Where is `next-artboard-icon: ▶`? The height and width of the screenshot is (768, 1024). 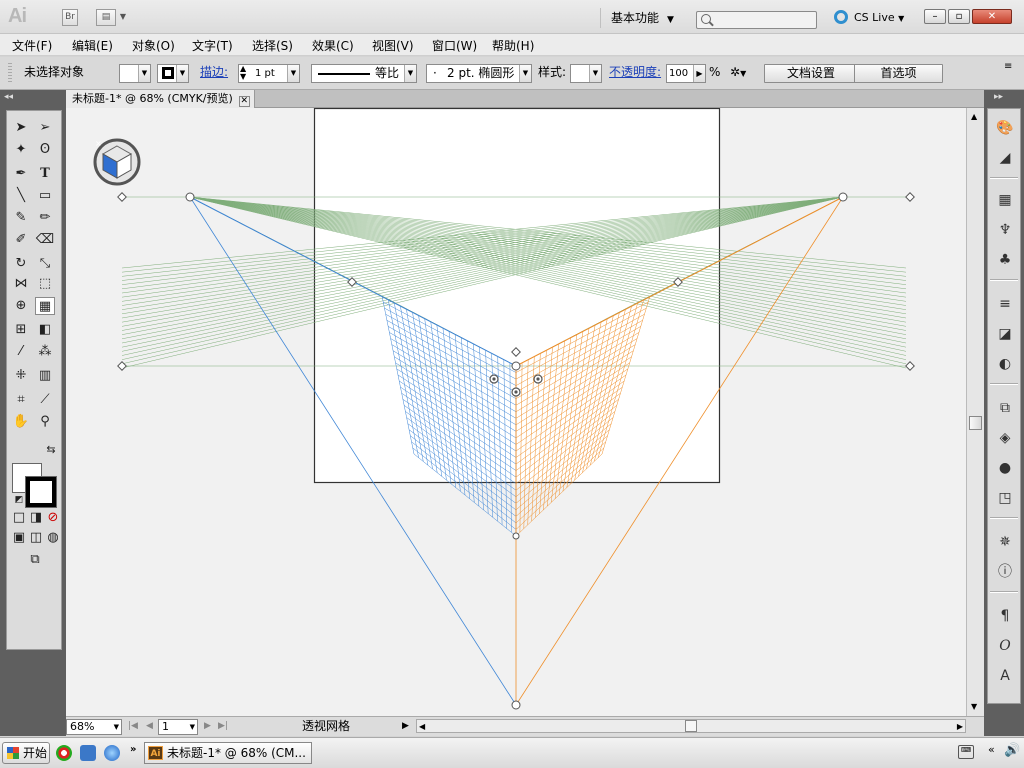
next-artboard-icon: ▶ is located at coordinates (207, 727).